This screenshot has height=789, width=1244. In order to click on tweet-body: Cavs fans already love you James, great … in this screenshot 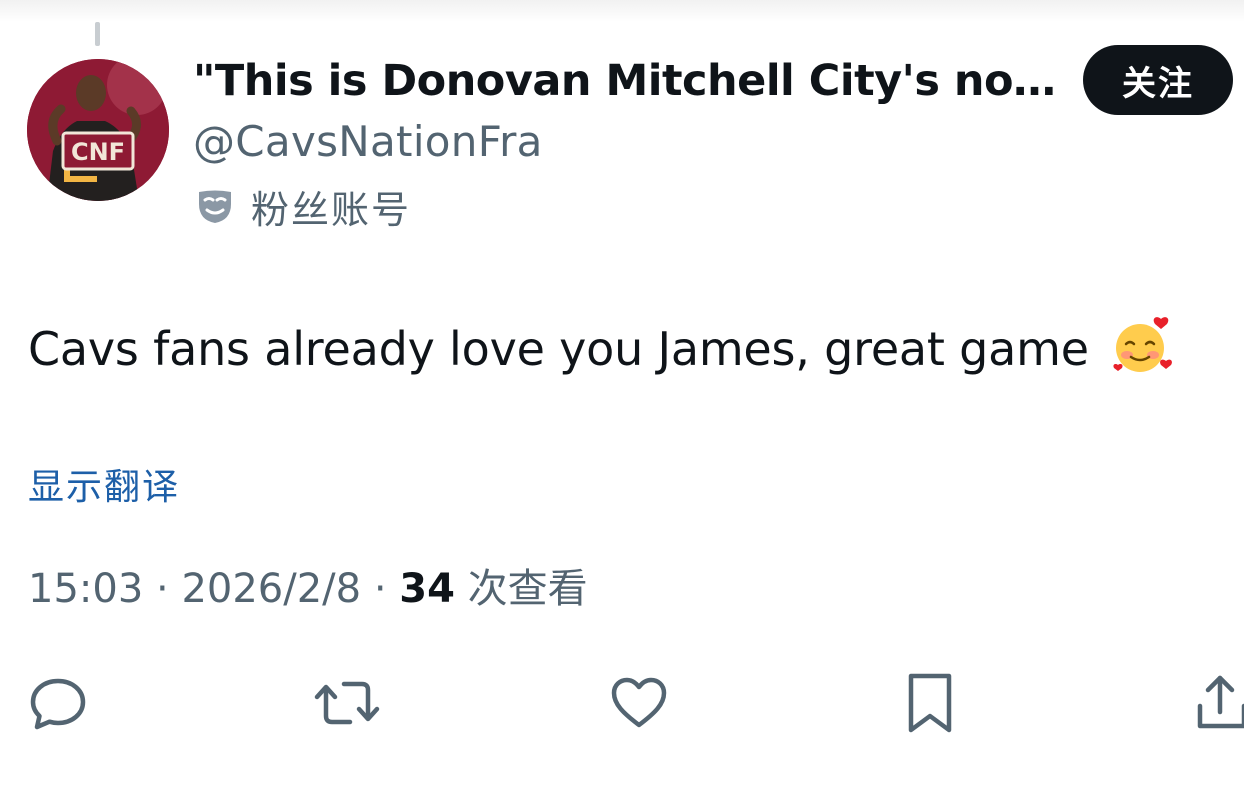, I will do `click(558, 349)`.